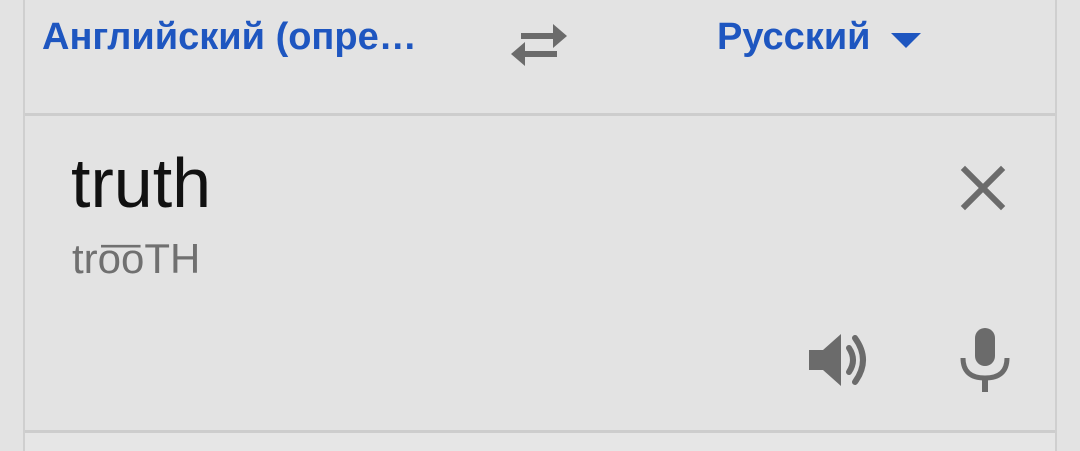  I want to click on swap-languages-button, so click(539, 42).